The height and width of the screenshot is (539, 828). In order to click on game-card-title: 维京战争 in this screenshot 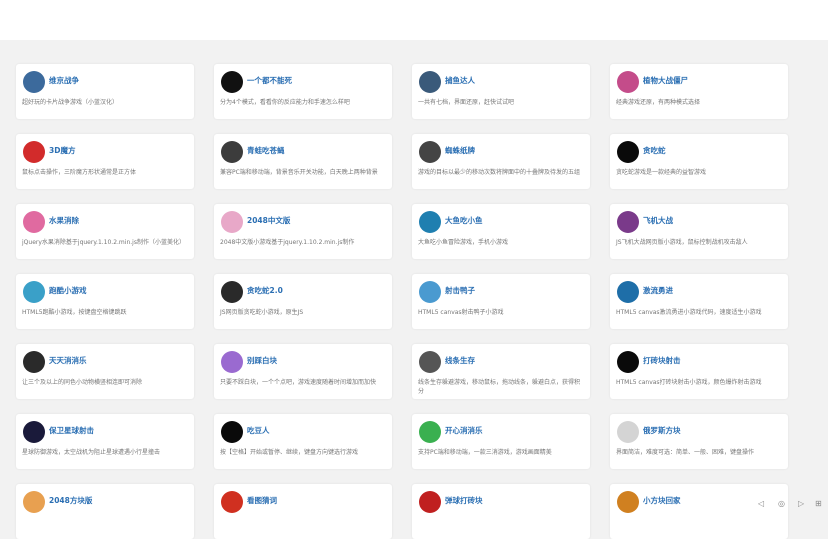, I will do `click(64, 80)`.